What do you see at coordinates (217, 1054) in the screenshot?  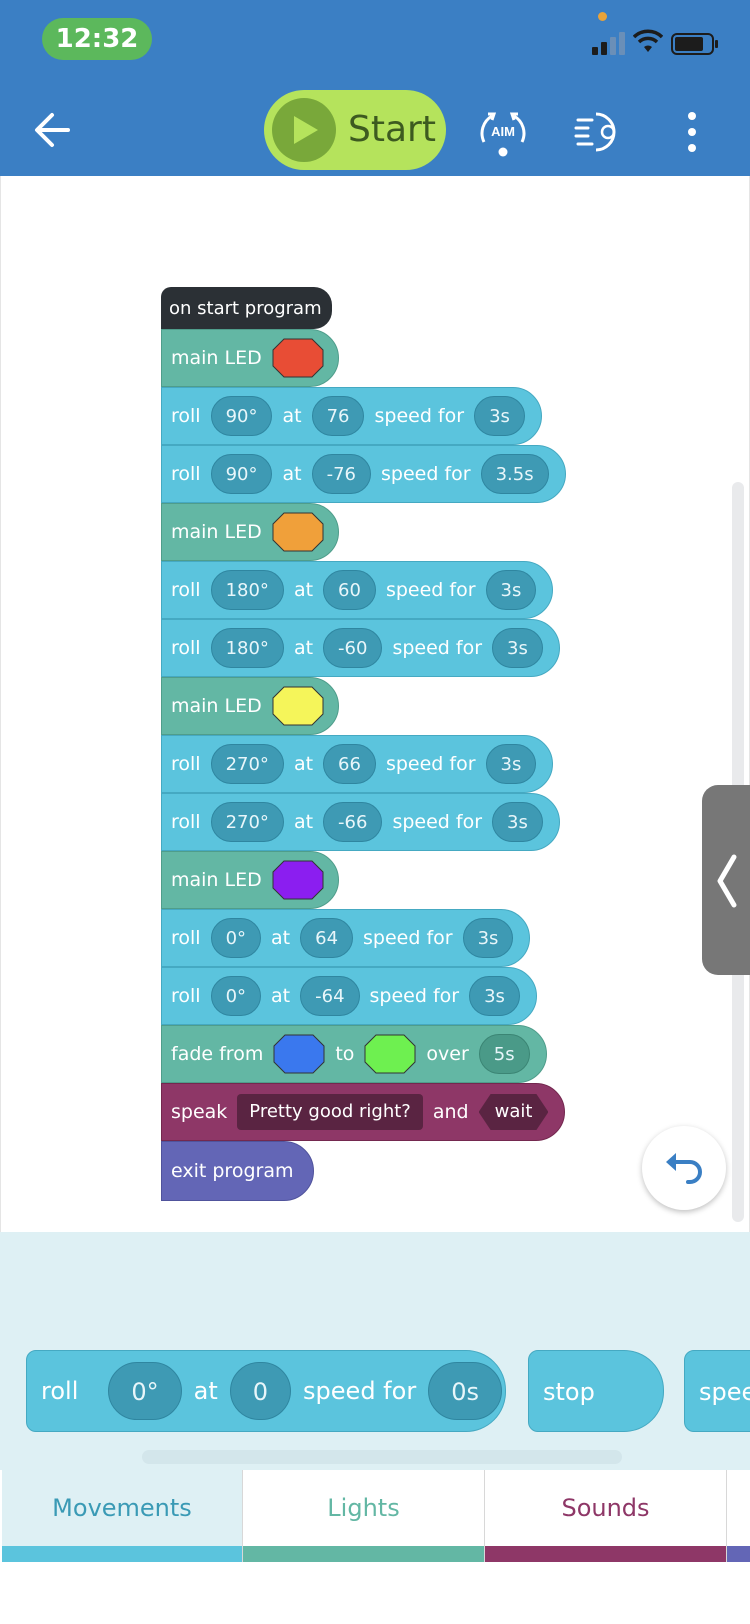 I see `fade-from-label: fade from` at bounding box center [217, 1054].